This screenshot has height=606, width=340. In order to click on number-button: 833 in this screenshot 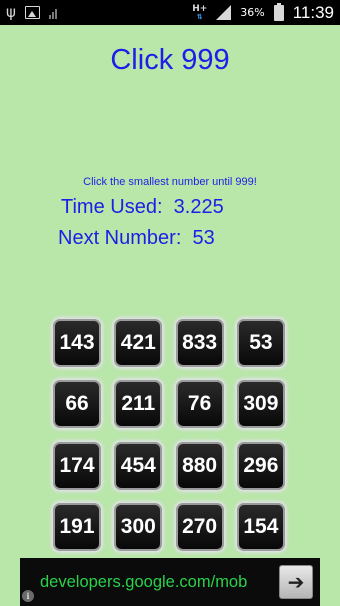, I will do `click(199, 343)`.